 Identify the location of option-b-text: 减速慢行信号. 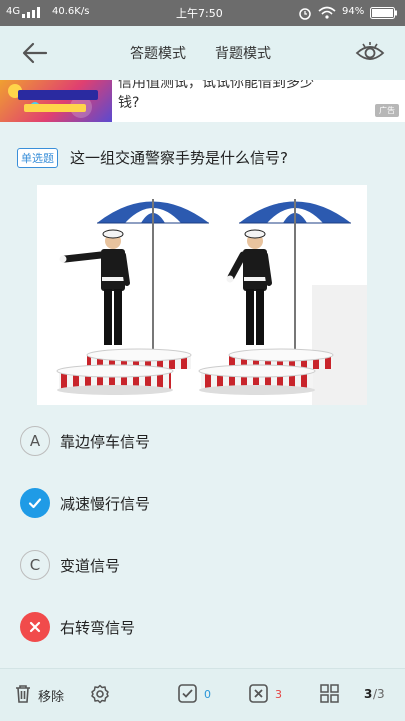
(105, 504).